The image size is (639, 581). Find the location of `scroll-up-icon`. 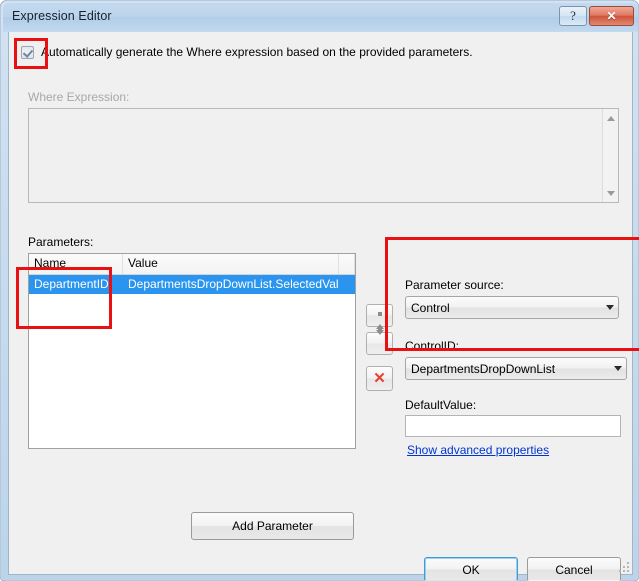

scroll-up-icon is located at coordinates (611, 118).